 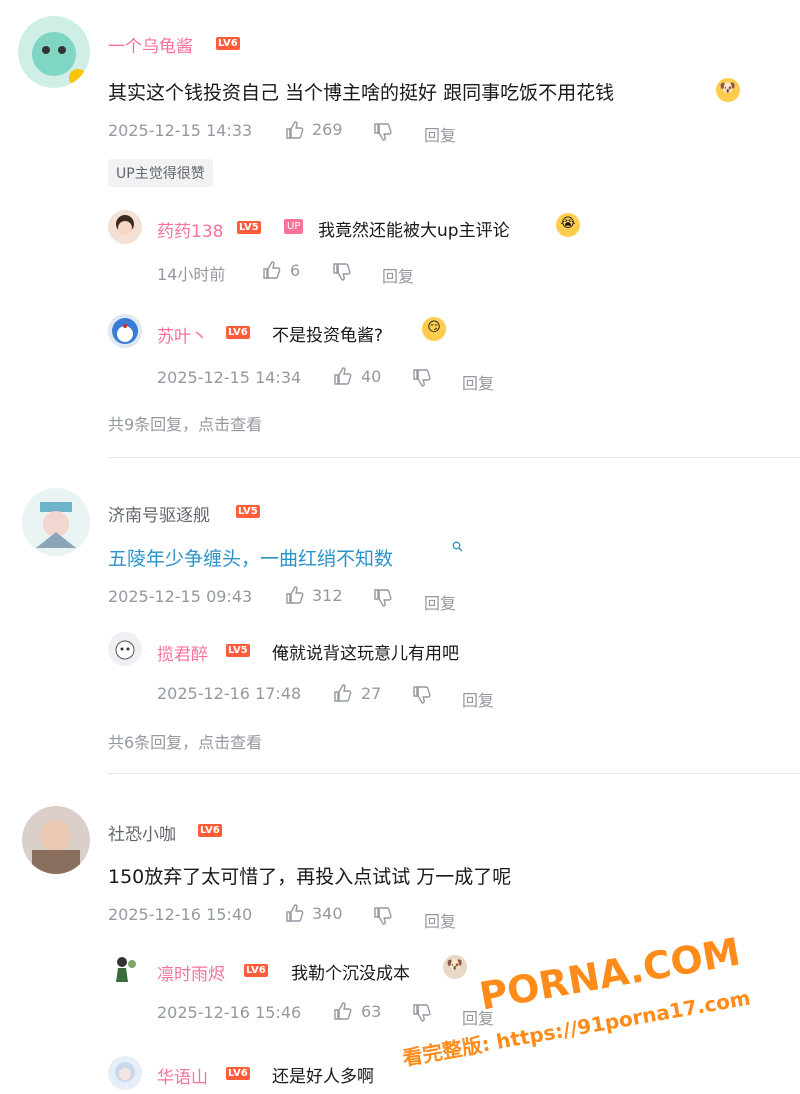 I want to click on like-count: 27, so click(x=371, y=693).